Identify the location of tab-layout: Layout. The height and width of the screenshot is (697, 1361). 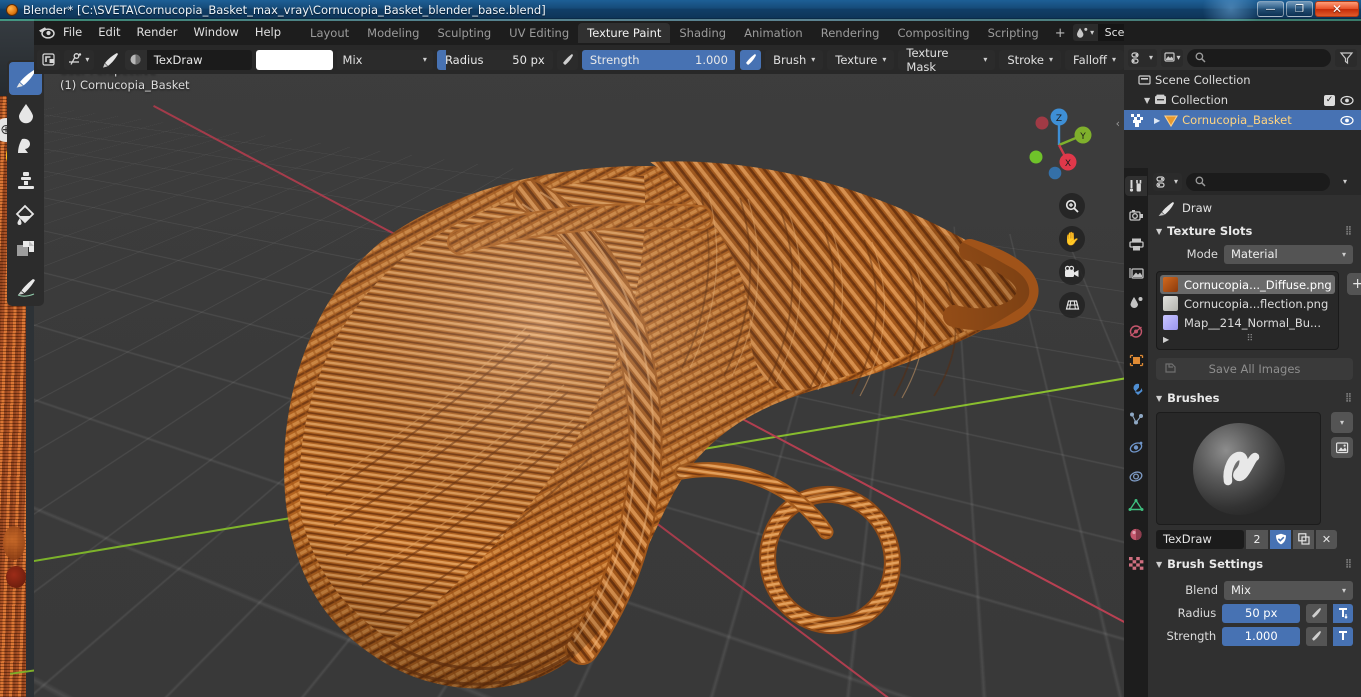
(329, 33).